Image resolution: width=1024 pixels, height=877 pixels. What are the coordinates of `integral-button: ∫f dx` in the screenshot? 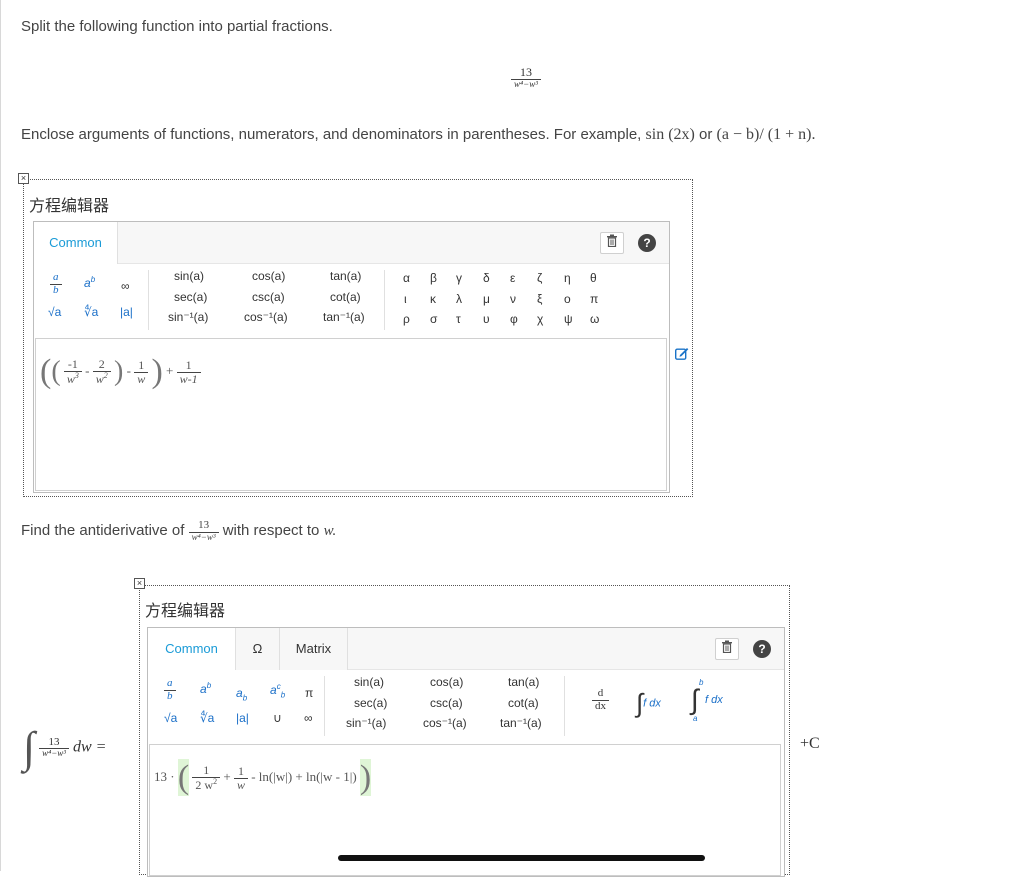 It's located at (648, 703).